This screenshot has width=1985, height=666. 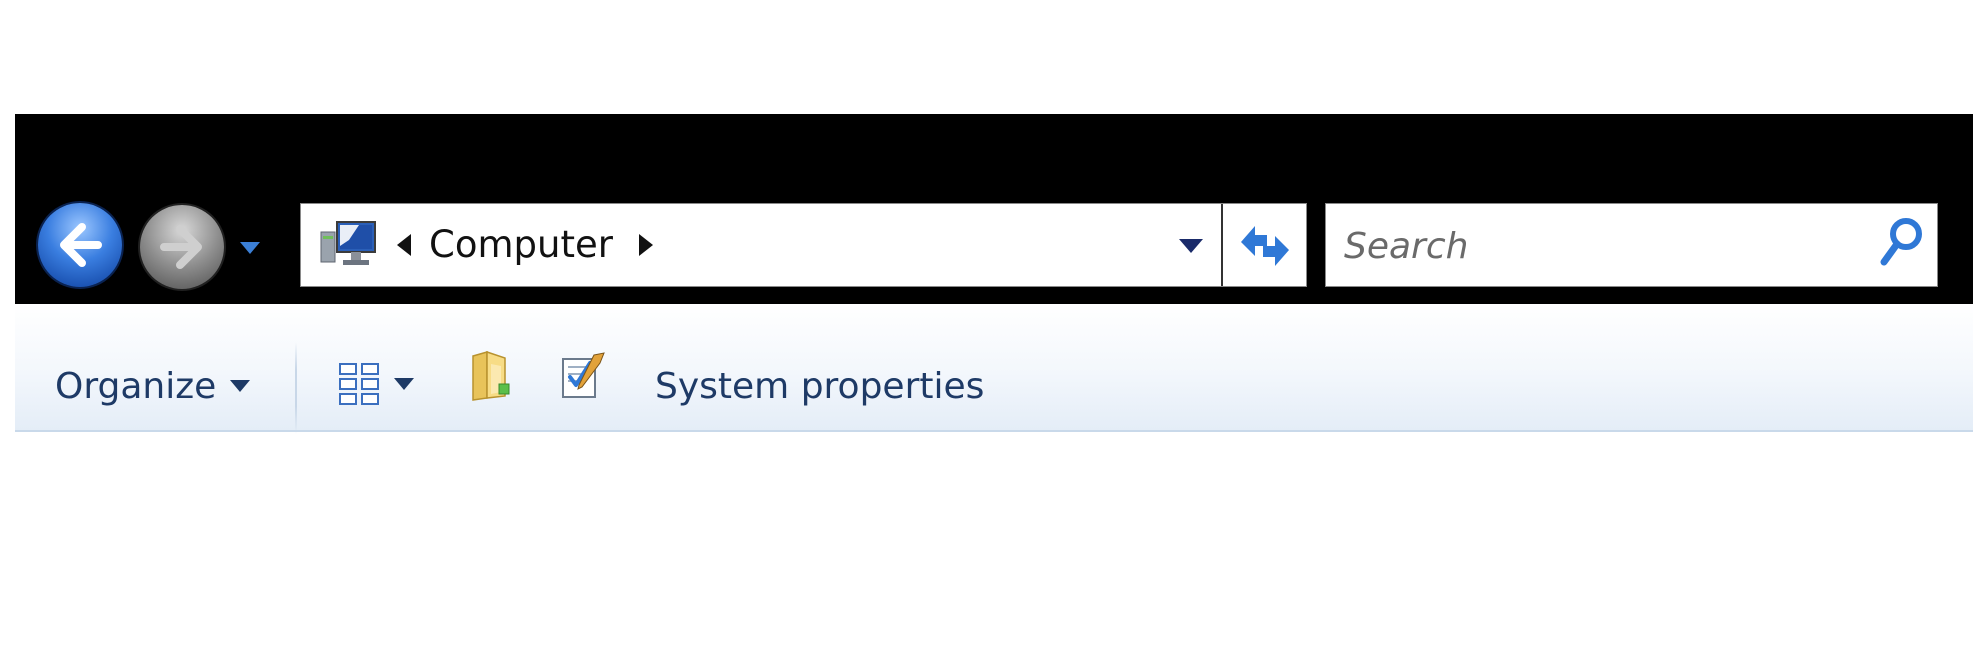 I want to click on computer-icon, so click(x=348, y=243).